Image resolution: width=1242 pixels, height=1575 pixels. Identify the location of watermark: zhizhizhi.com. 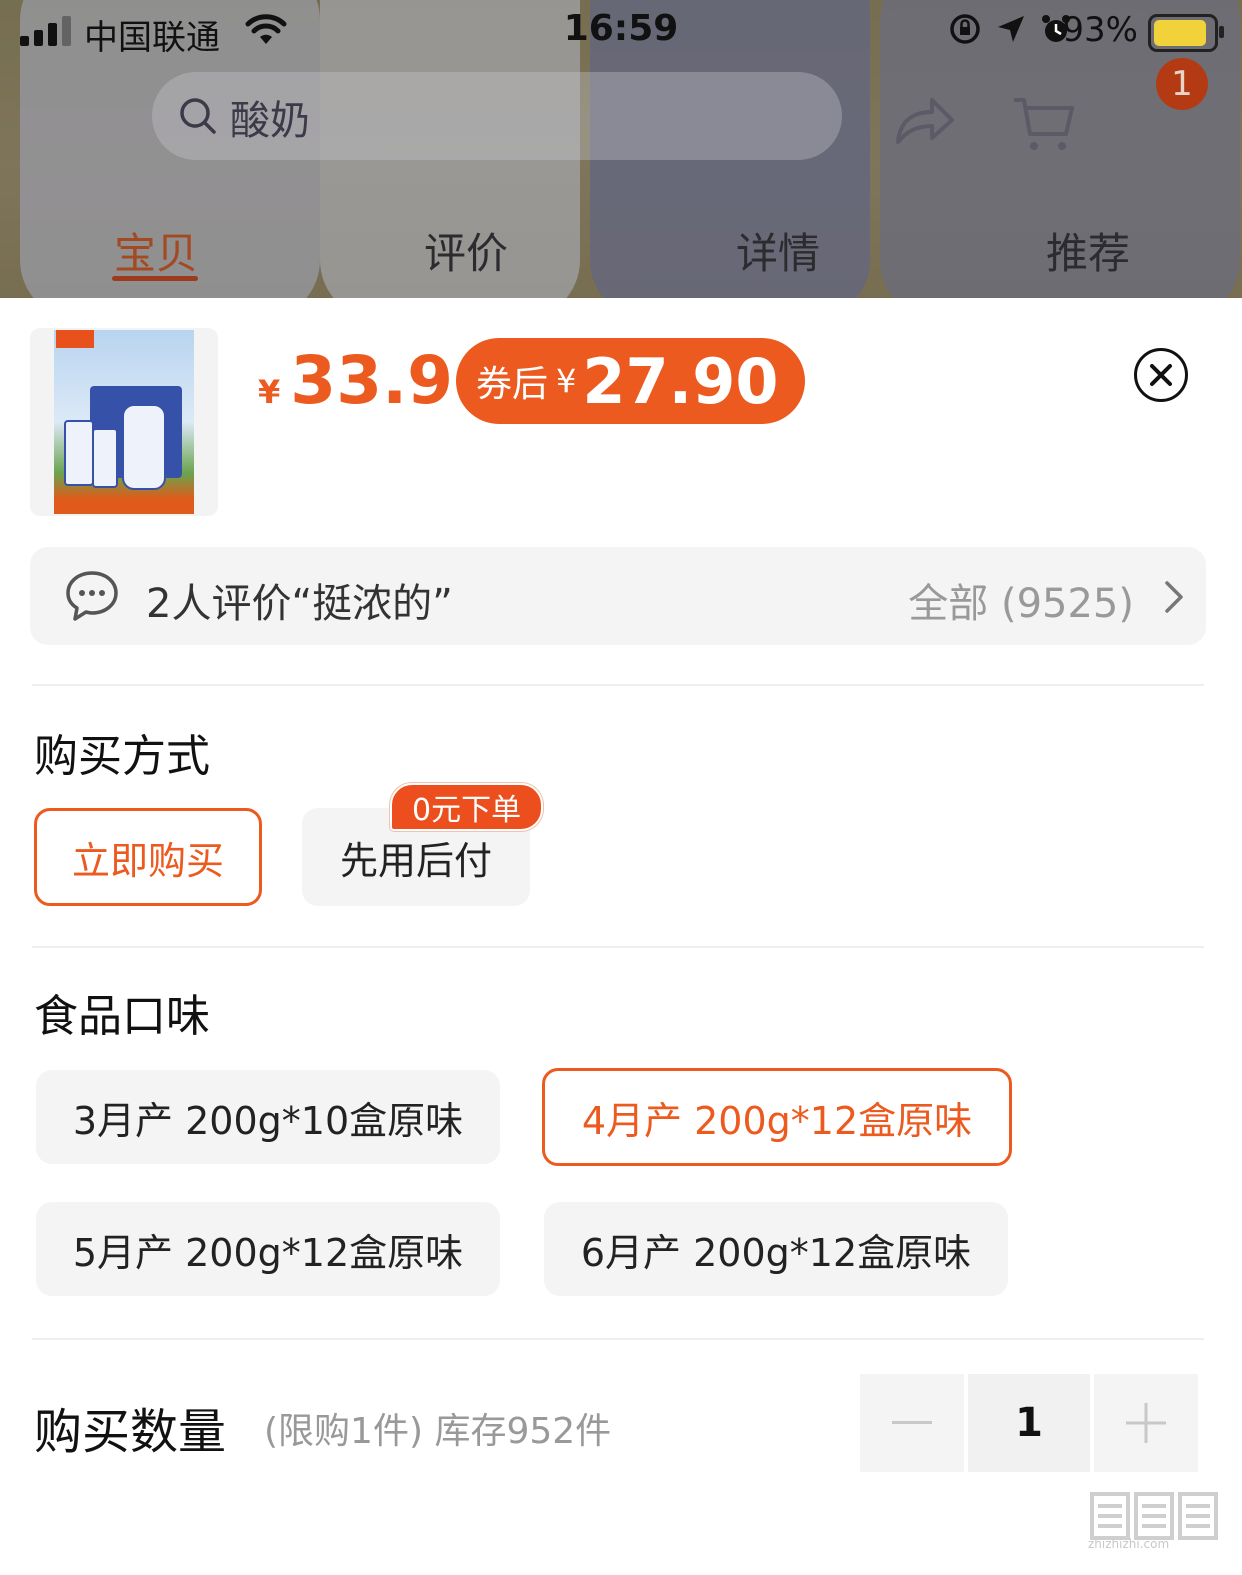
(1156, 1521).